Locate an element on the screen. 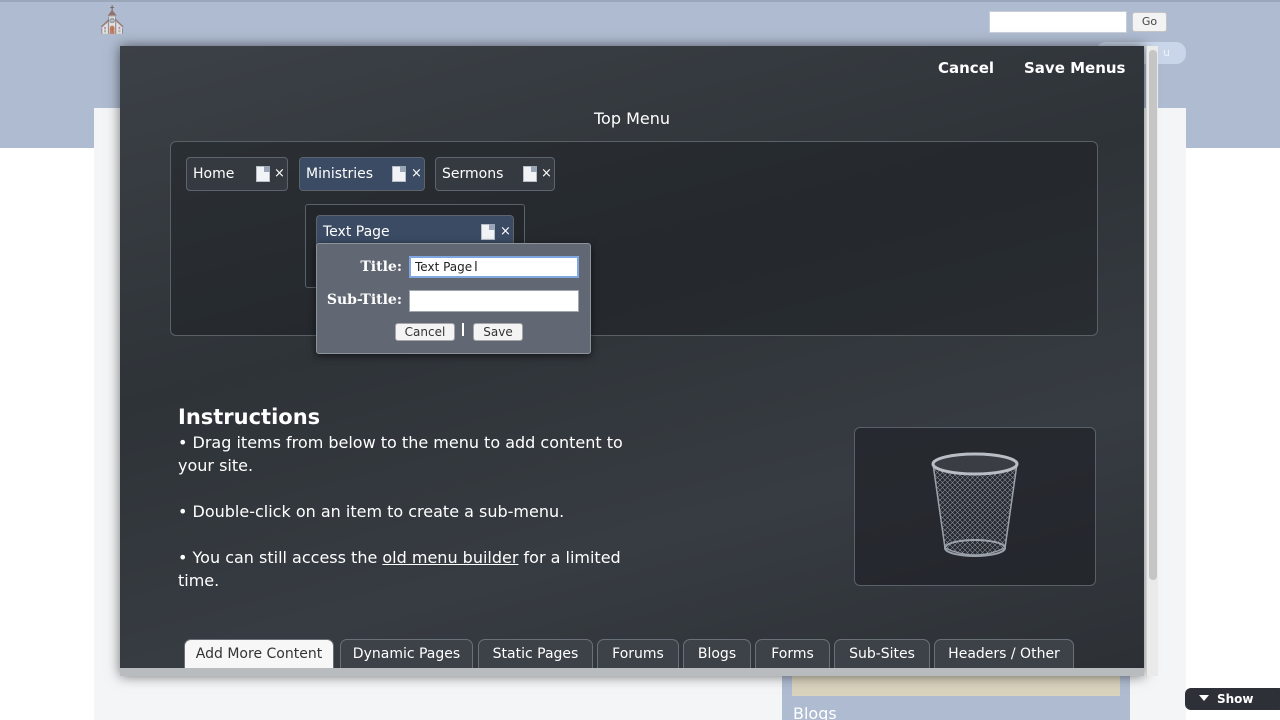 This screenshot has height=720, width=1280. subtitle-label: Sub-Title: is located at coordinates (364, 300).